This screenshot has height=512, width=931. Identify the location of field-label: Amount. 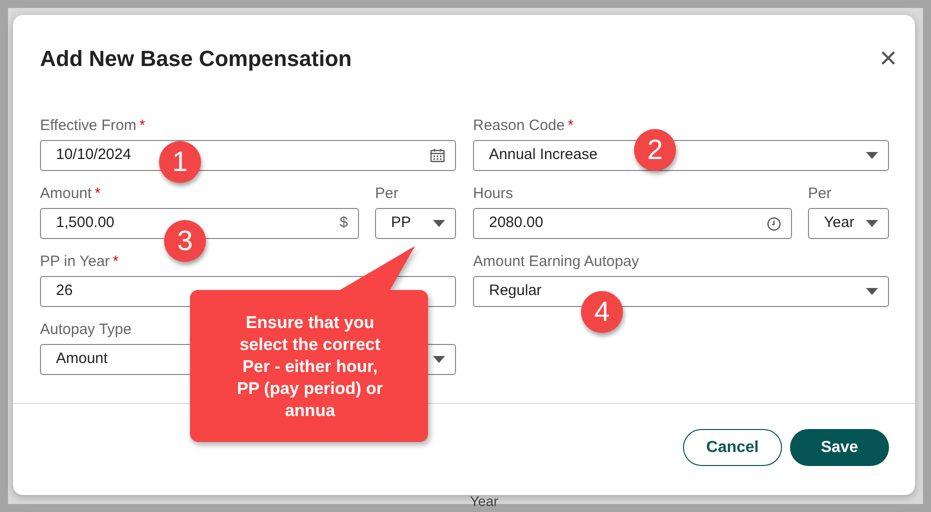
(66, 194).